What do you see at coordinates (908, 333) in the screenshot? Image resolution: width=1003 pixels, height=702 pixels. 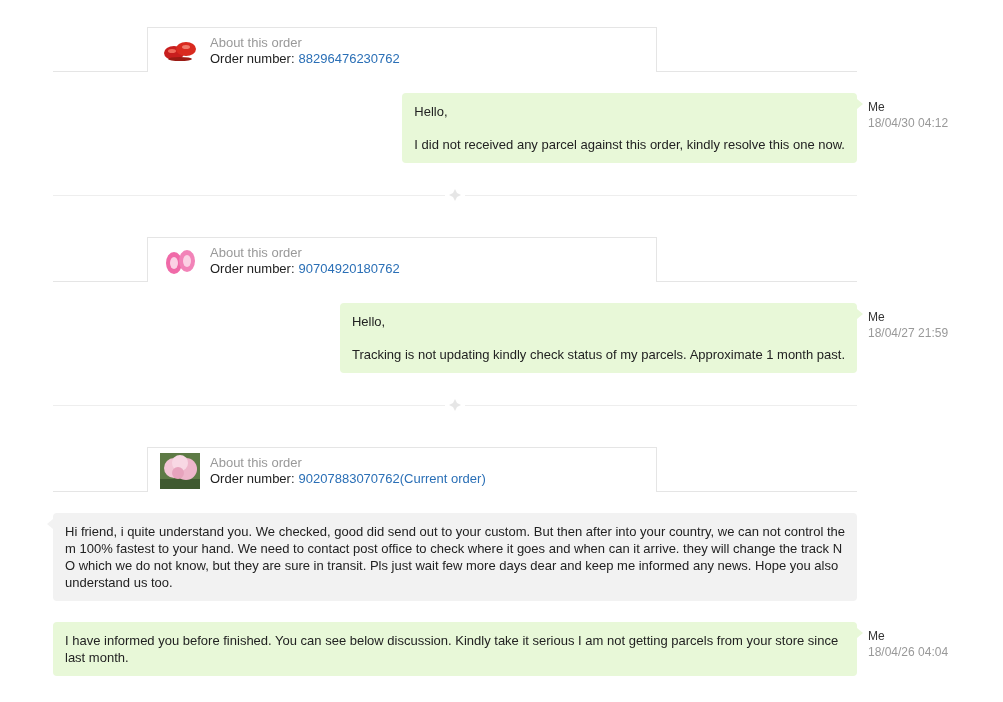 I see `message-time: 18/04/27 21:59` at bounding box center [908, 333].